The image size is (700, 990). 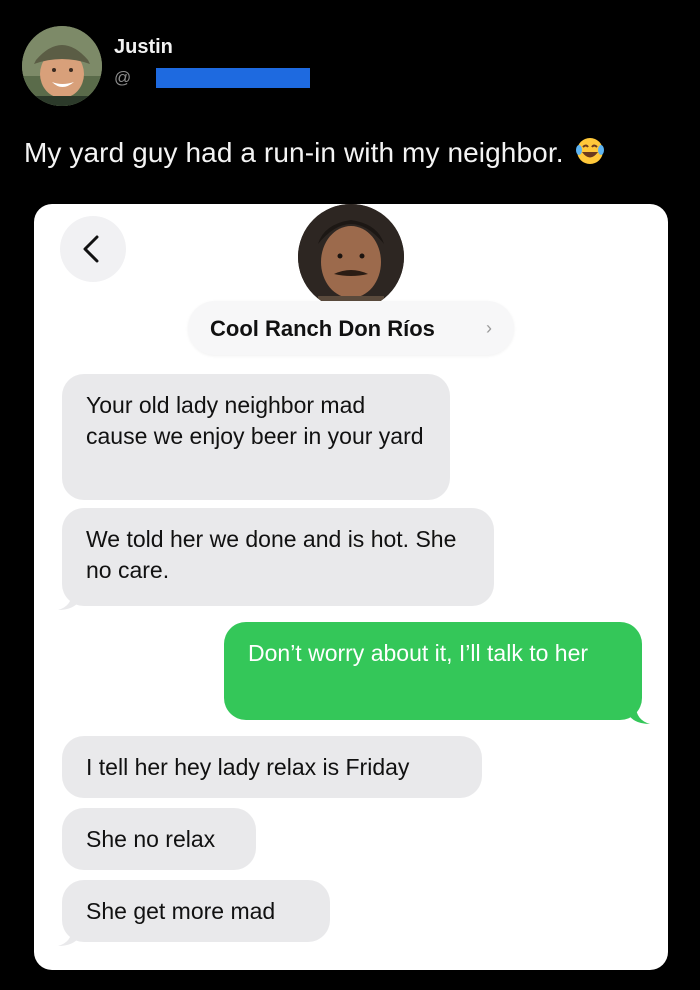 I want to click on contact-name-pill: Cool Ranch Don Ríos ›, so click(x=351, y=328).